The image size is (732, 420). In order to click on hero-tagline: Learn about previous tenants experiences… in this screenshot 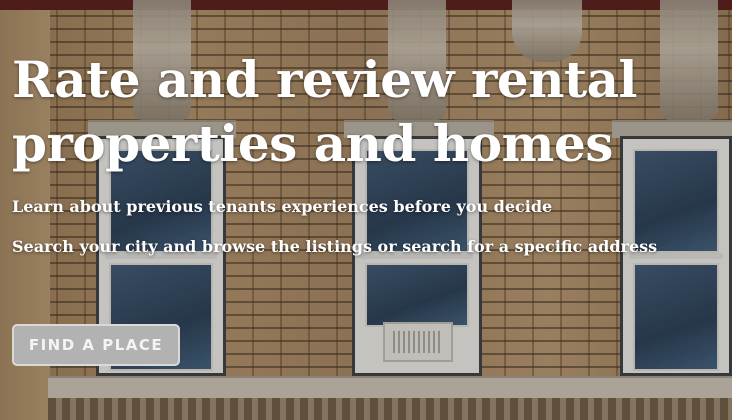, I will do `click(282, 206)`.